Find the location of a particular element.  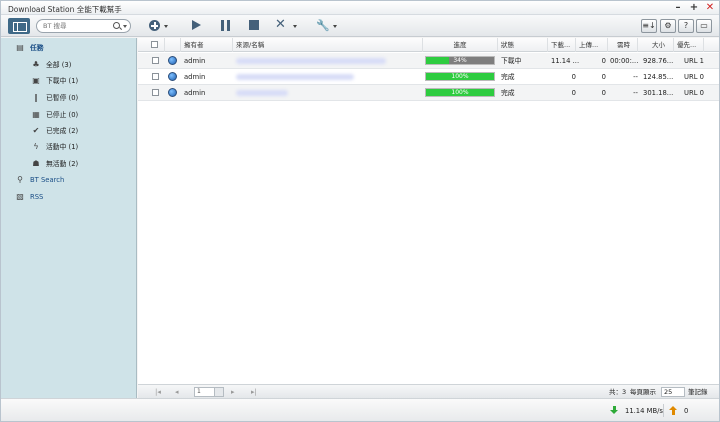

header-type is located at coordinates (173, 45).